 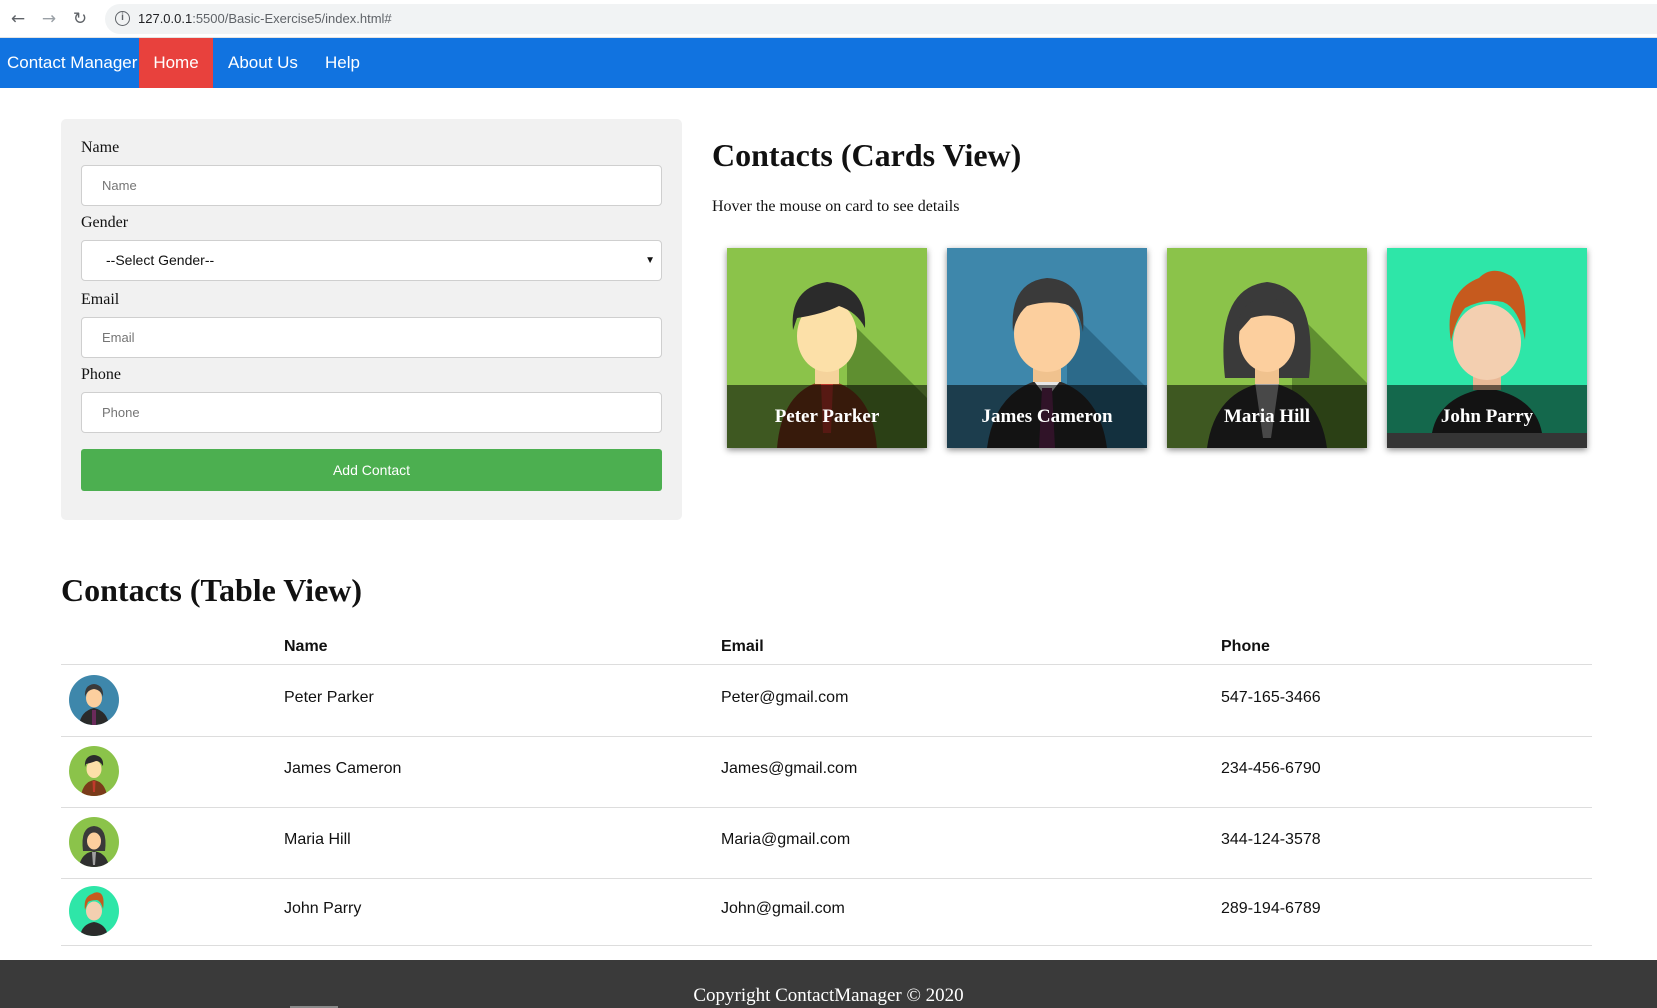 I want to click on nav-item-help: Help, so click(x=342, y=63).